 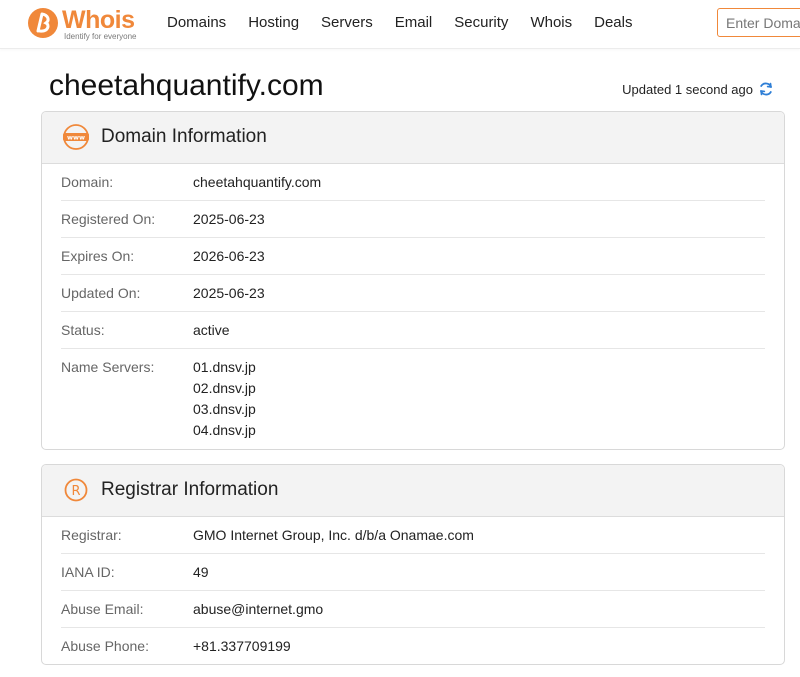 I want to click on page-title: cheetahquantify.com, so click(x=186, y=85).